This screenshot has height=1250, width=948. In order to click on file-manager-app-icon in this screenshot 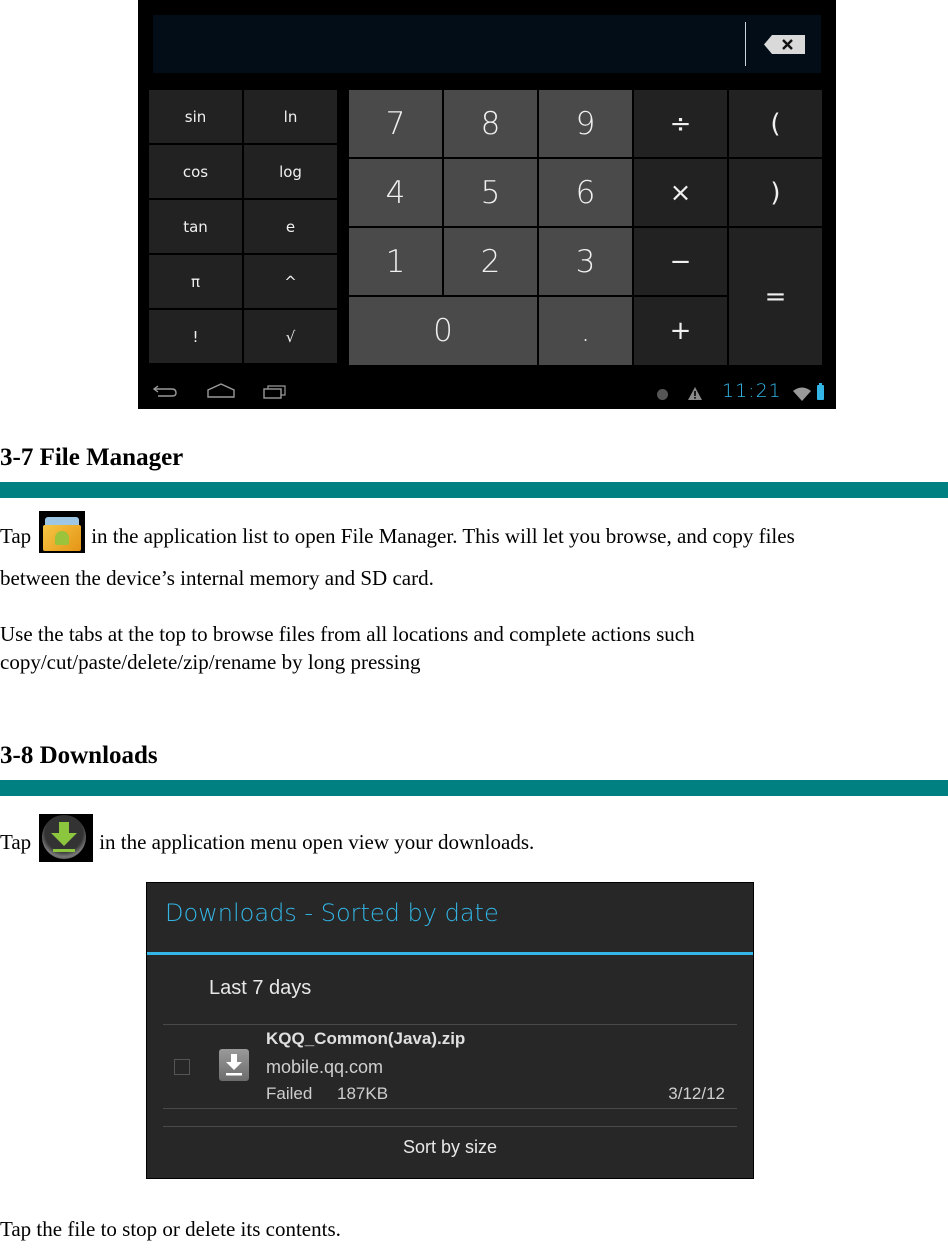, I will do `click(62, 532)`.